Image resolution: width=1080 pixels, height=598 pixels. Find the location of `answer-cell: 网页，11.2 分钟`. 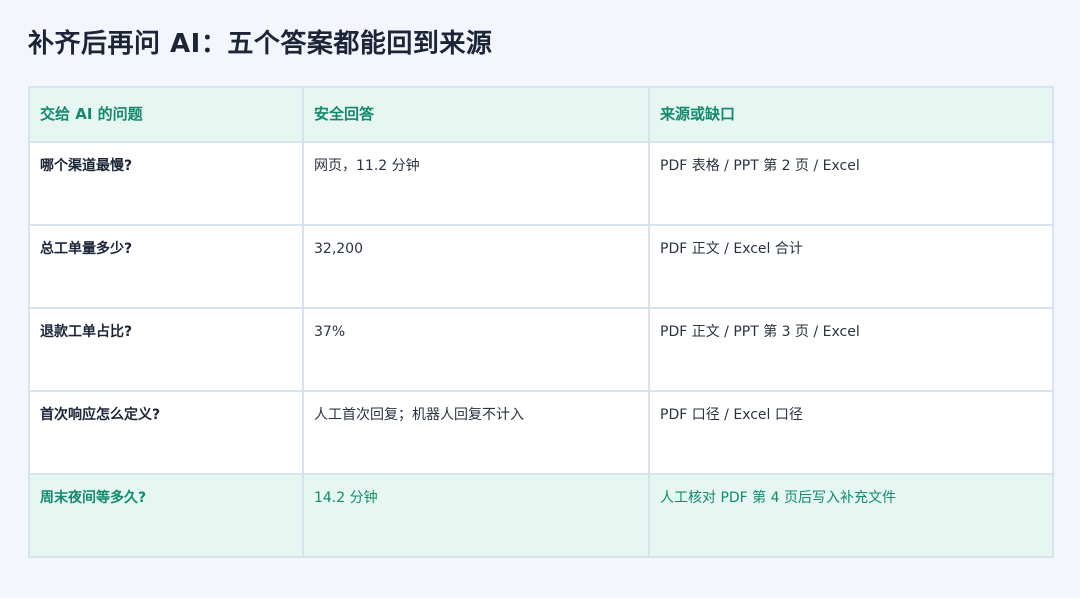

answer-cell: 网页，11.2 分钟 is located at coordinates (476, 183).